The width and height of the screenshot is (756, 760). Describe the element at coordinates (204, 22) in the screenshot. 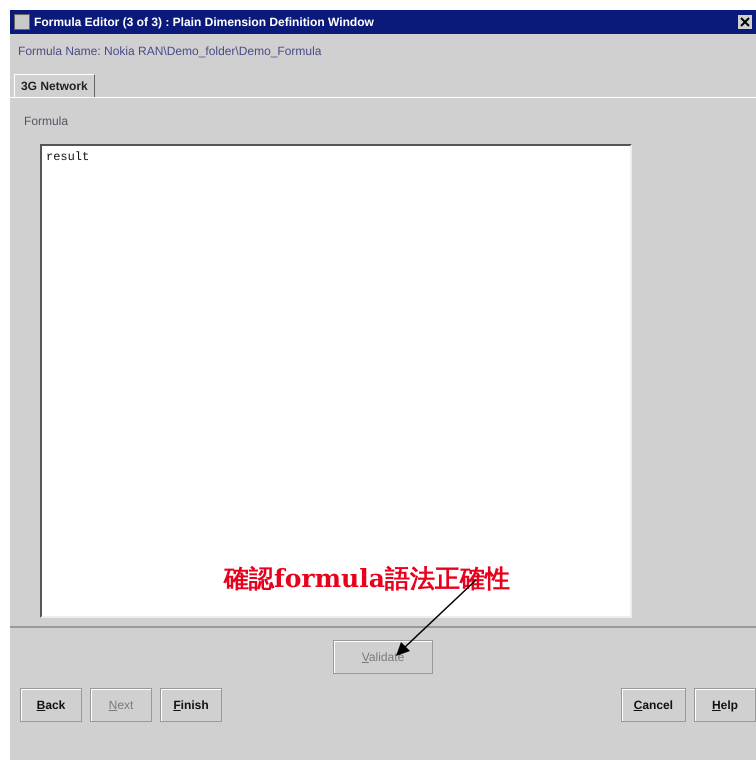

I see `window-title: Formula Editor (3 of 3) : Plain Dimension Definition Window` at that location.